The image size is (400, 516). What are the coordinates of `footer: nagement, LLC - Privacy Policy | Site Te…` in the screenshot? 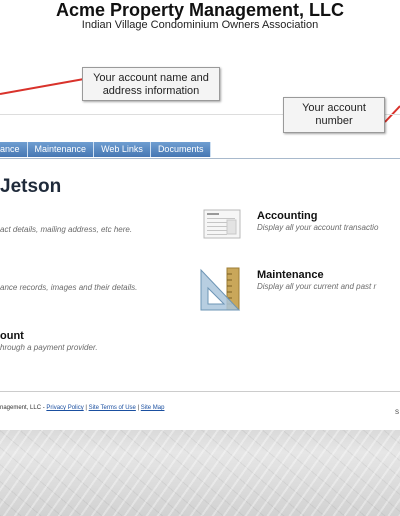 It's located at (82, 408).